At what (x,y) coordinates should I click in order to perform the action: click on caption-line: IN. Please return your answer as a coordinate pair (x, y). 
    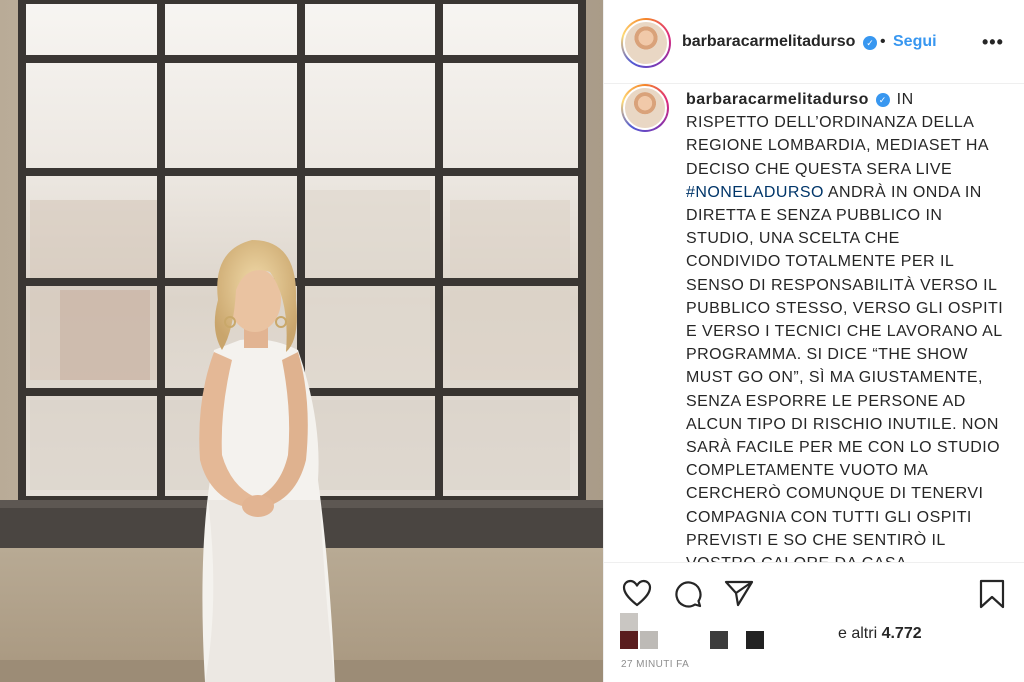
    Looking at the image, I should click on (905, 99).